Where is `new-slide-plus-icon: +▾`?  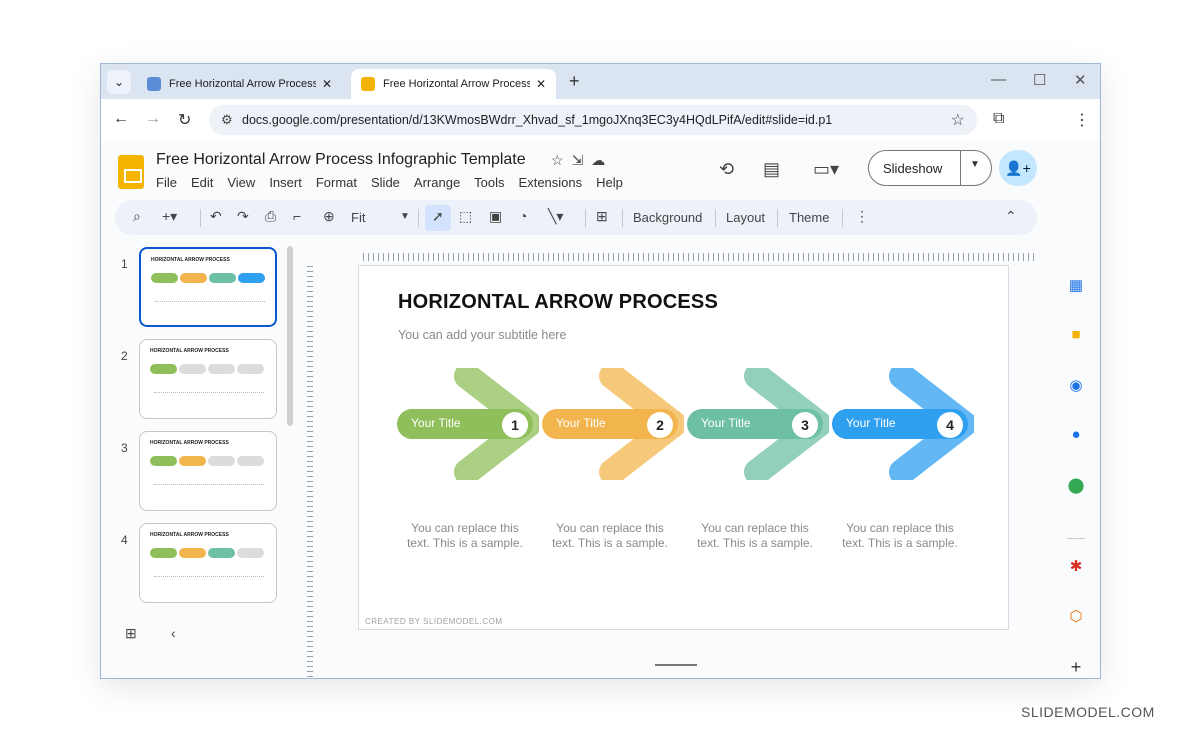
new-slide-plus-icon: +▾ is located at coordinates (169, 216).